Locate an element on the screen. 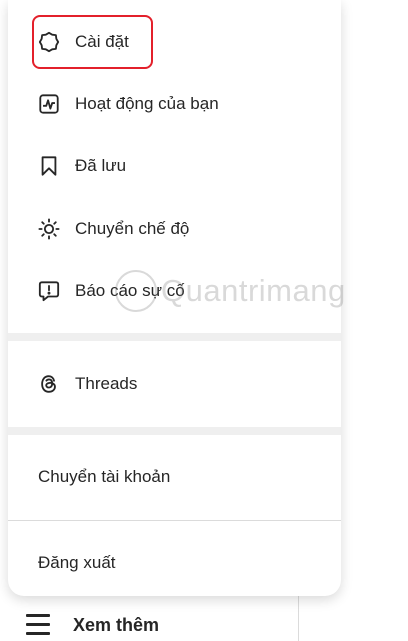  sun-icon is located at coordinates (49, 229).